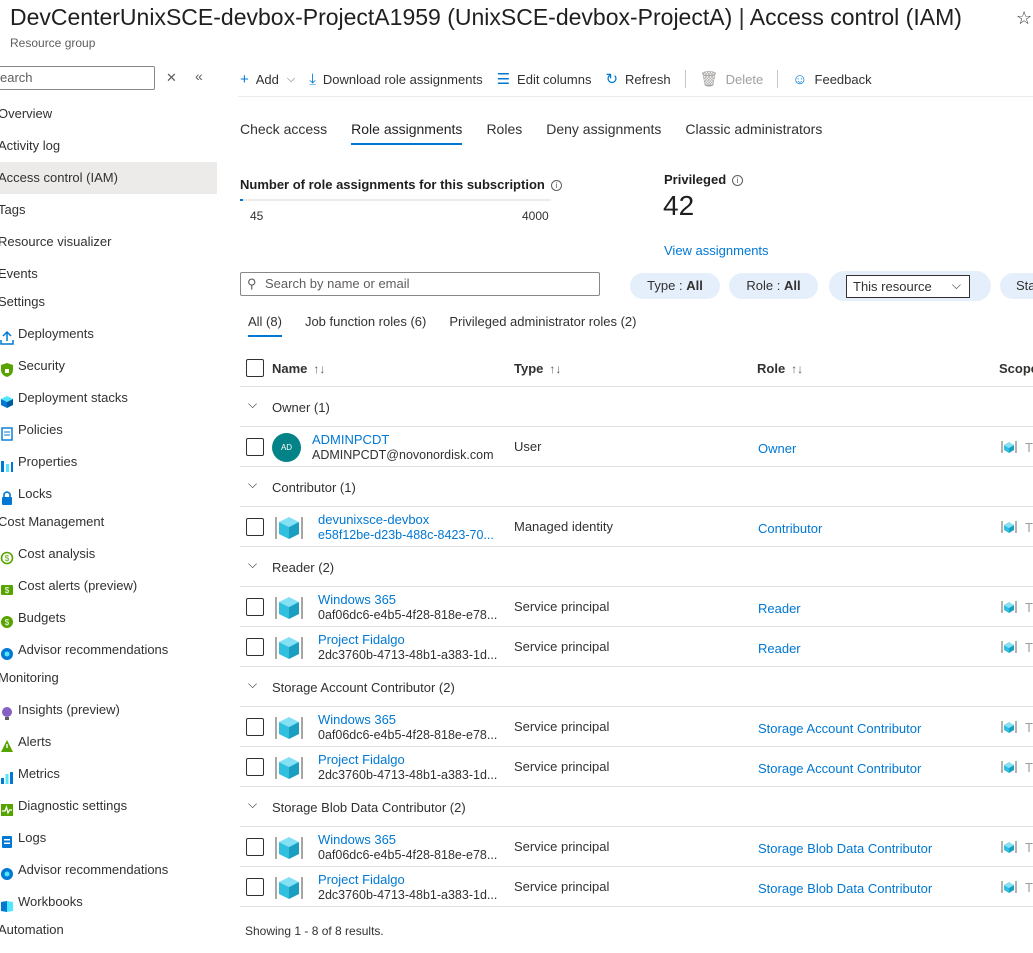 This screenshot has width=1033, height=953. Describe the element at coordinates (77, 78) in the screenshot. I see `sidebar-search-input: earch` at that location.